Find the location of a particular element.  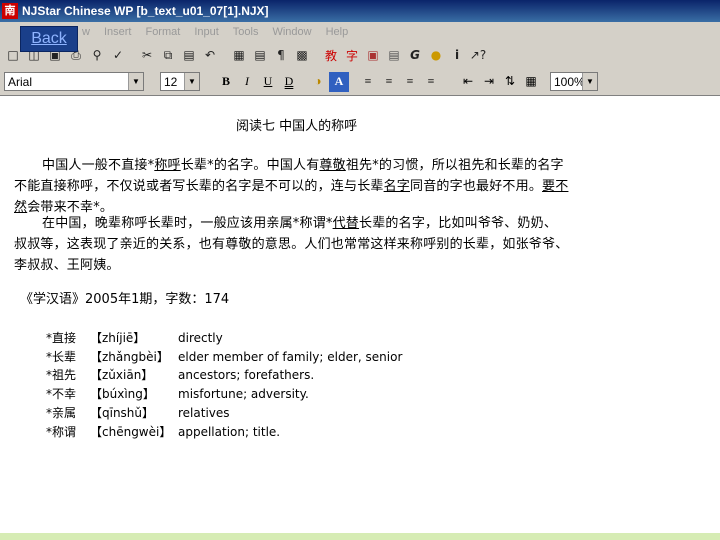

vocab-word: *亲属 is located at coordinates (61, 412).